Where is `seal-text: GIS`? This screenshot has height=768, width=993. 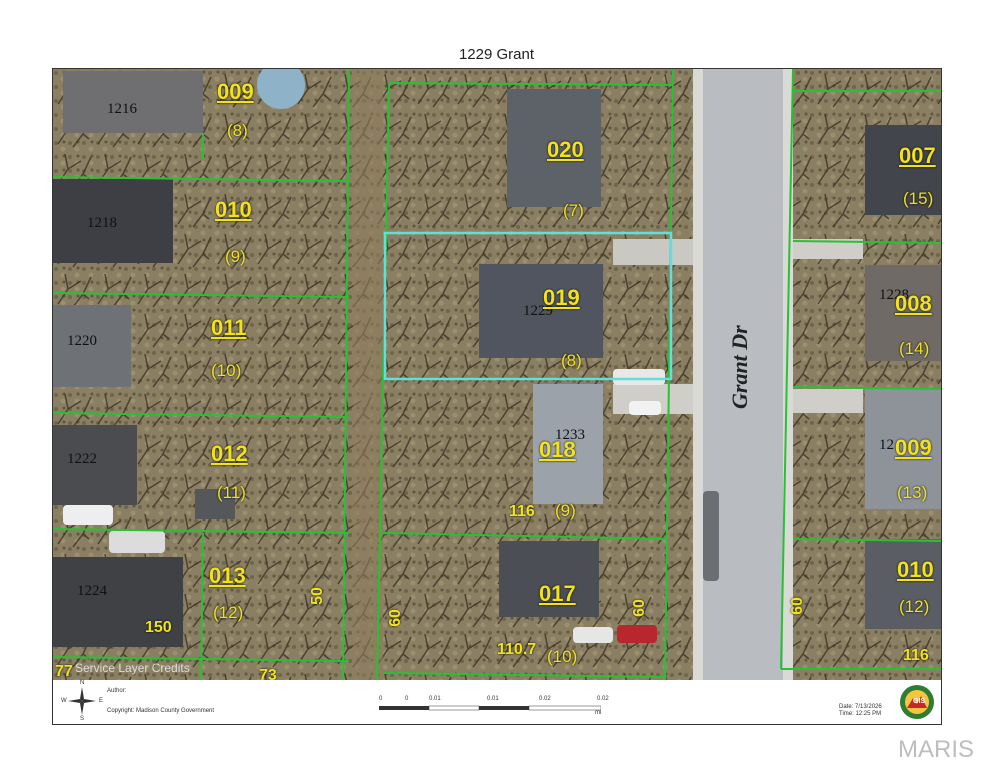 seal-text: GIS is located at coordinates (919, 701).